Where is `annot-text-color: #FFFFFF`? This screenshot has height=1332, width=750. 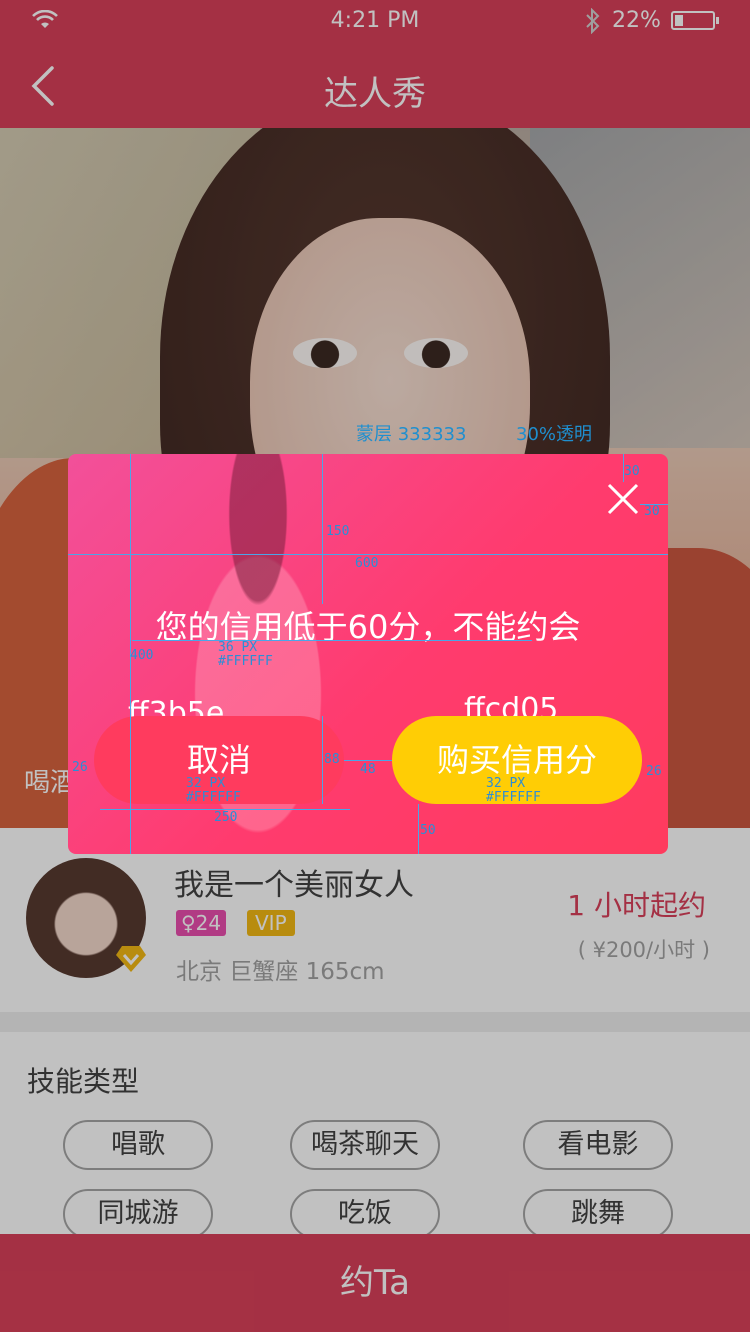 annot-text-color: #FFFFFF is located at coordinates (245, 661).